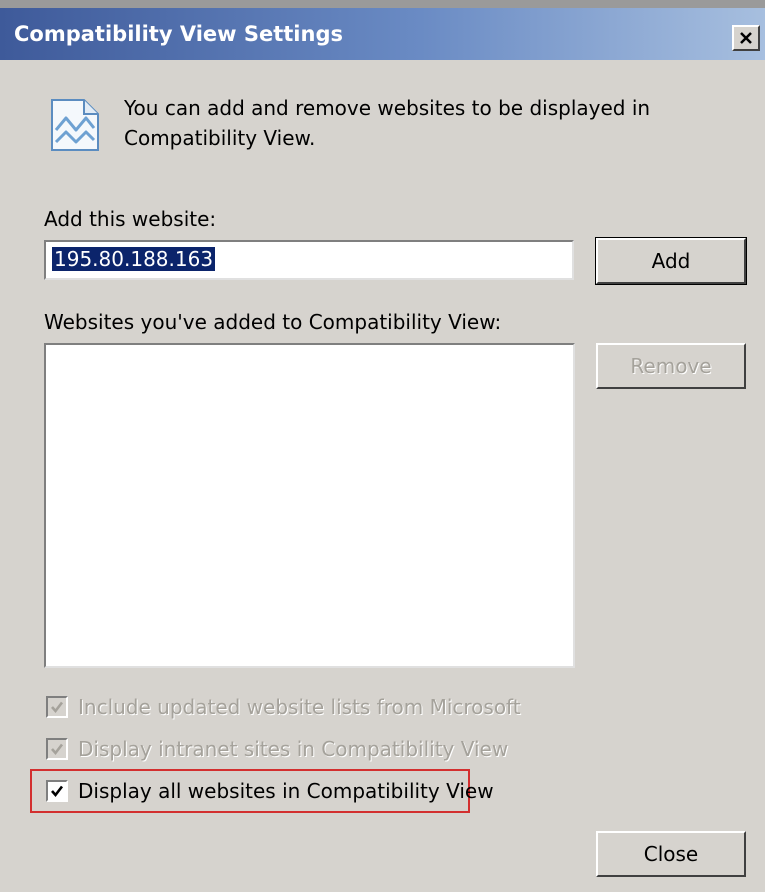 This screenshot has height=892, width=765. I want to click on compatibility-view-icon, so click(75, 125).